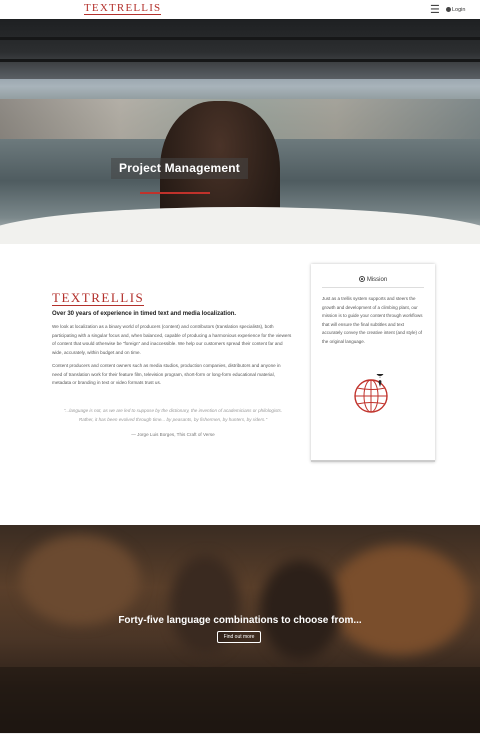 The width and height of the screenshot is (480, 753). I want to click on hero-title-box: Project Management, so click(179, 168).